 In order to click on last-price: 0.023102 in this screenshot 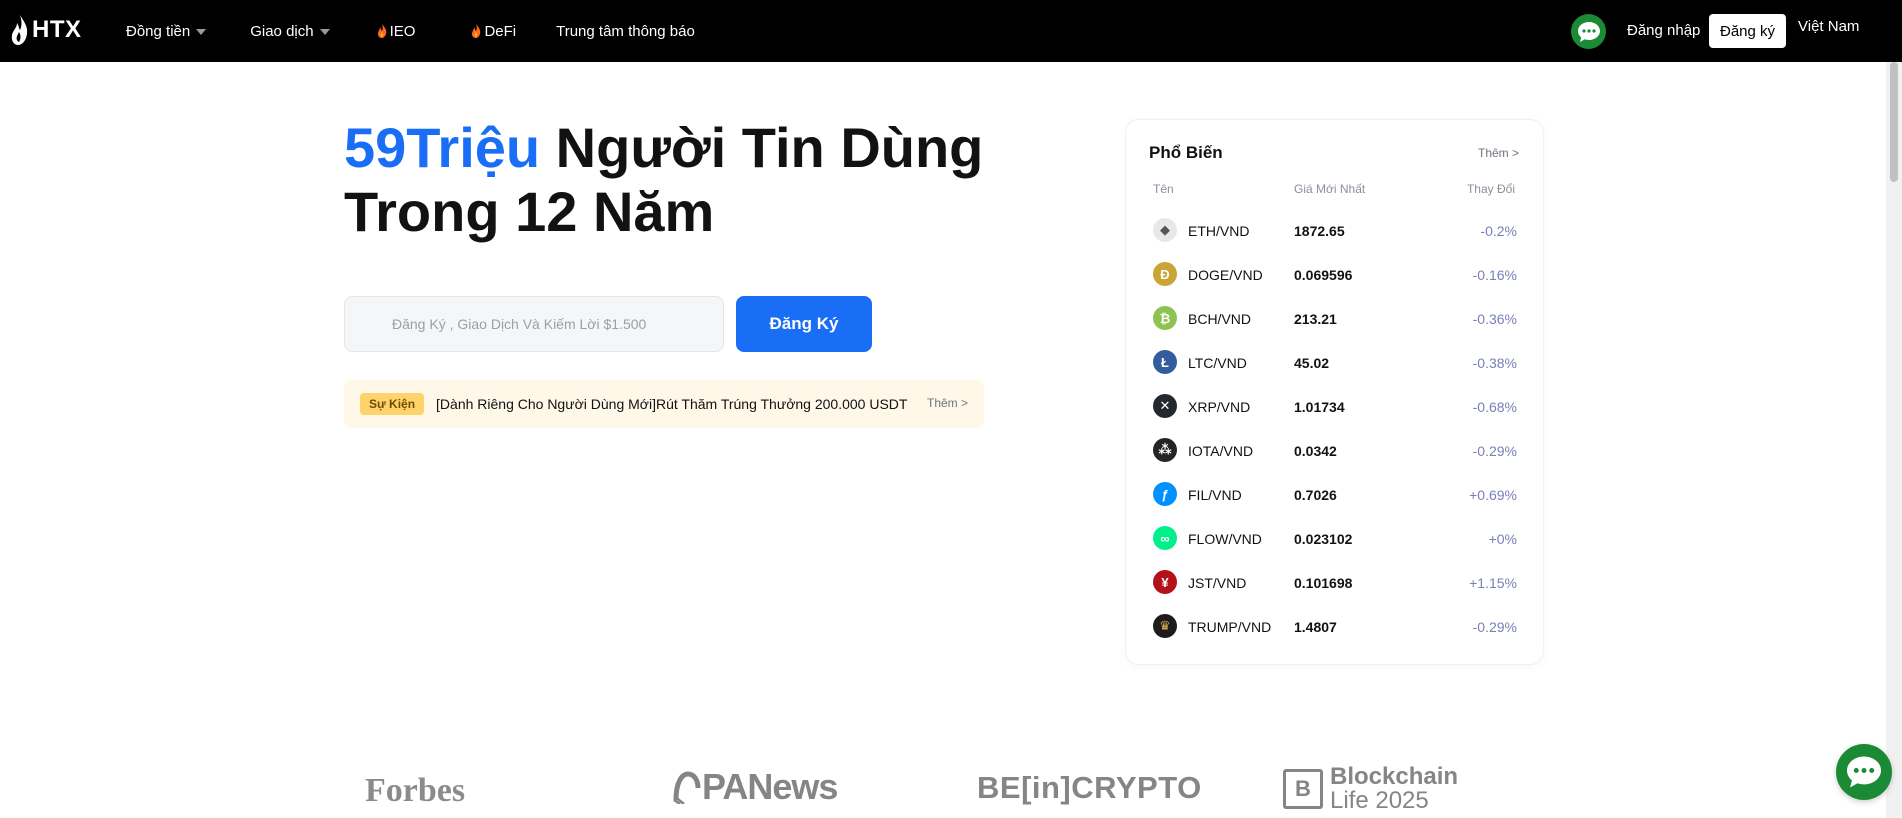, I will do `click(1323, 539)`.